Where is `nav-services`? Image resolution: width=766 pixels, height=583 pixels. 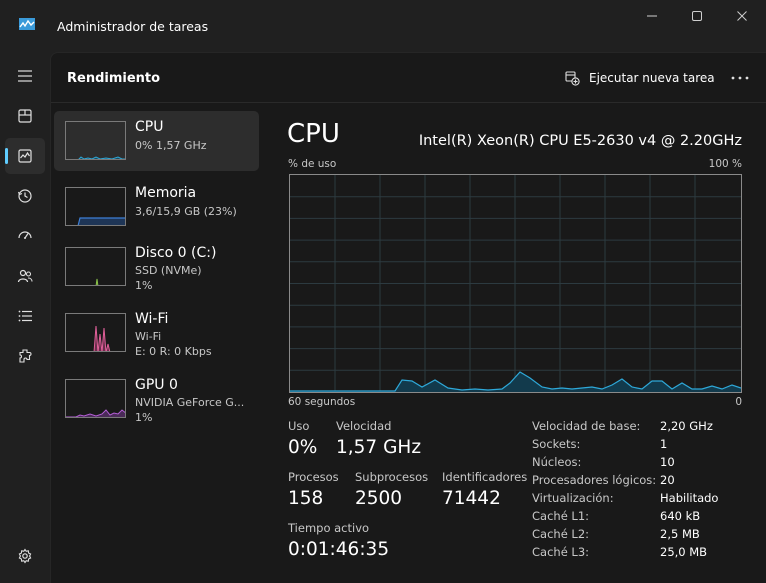
nav-services is located at coordinates (25, 356).